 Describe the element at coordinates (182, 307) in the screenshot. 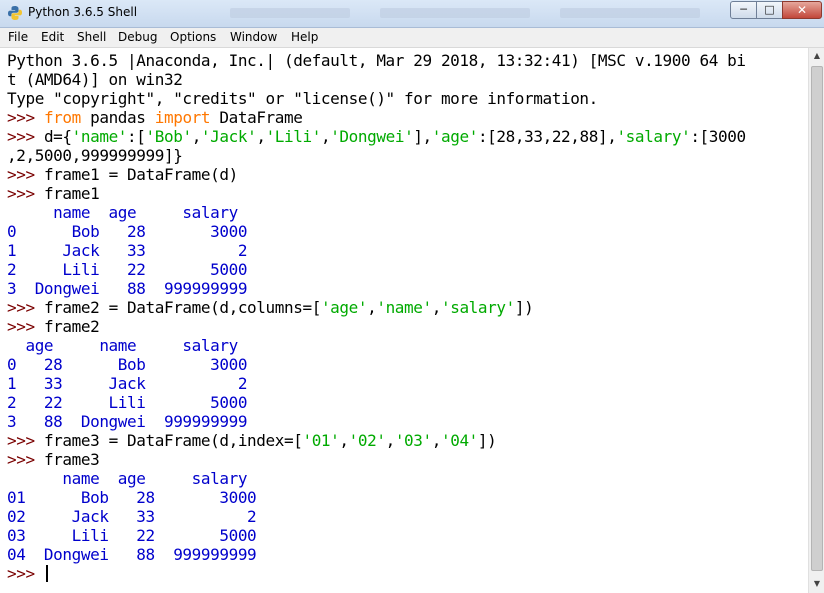

I see `code-text: frame2 = DataFrame(d,columns=[` at that location.